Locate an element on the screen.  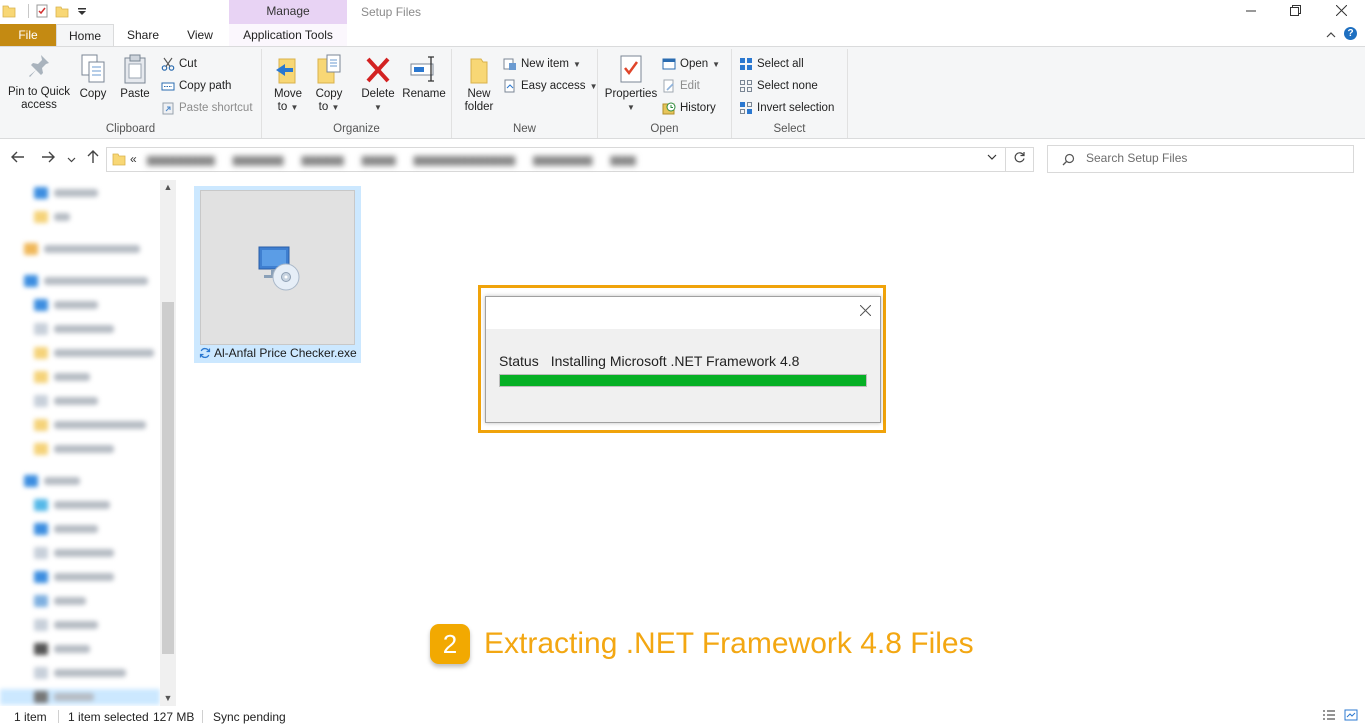
rename-icon is located at coordinates (422, 69).